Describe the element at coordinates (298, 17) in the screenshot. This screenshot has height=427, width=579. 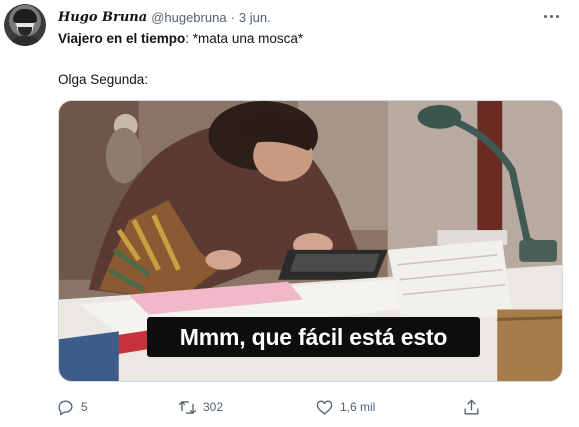
I see `tweet-header: Hugo Bruna @hugebruna · 3 jun.` at that location.